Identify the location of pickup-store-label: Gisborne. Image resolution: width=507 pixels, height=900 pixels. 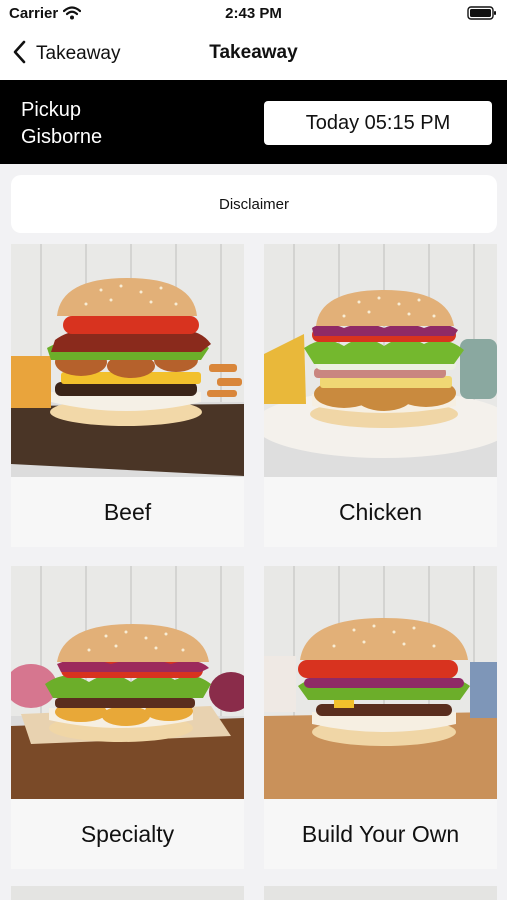
(61, 137).